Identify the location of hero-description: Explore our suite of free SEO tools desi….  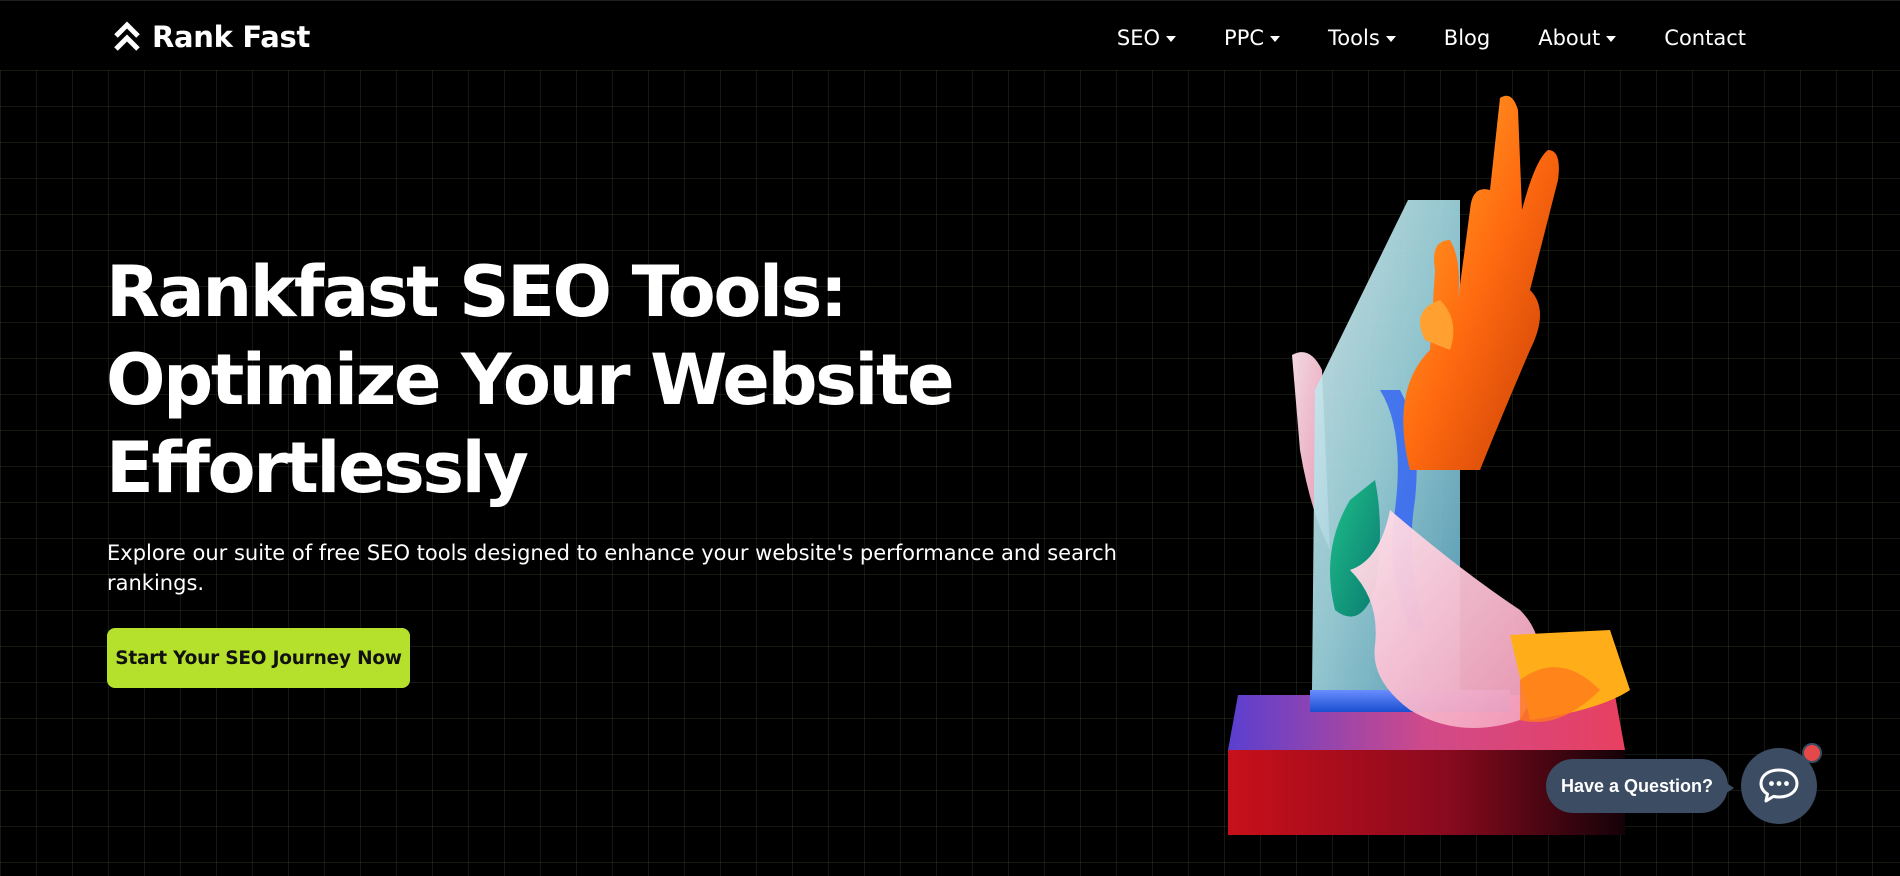
(612, 568).